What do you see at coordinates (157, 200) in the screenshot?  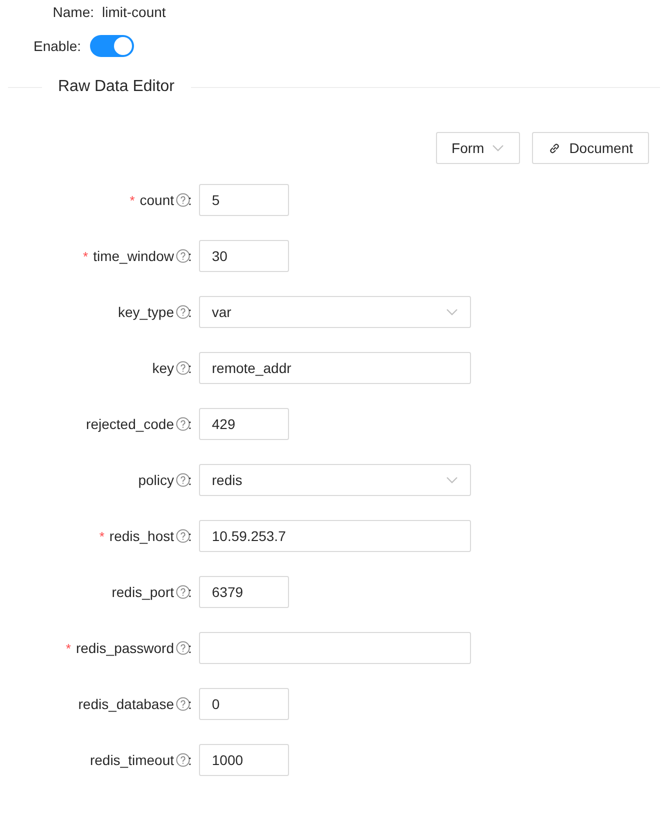 I see `field-label: count` at bounding box center [157, 200].